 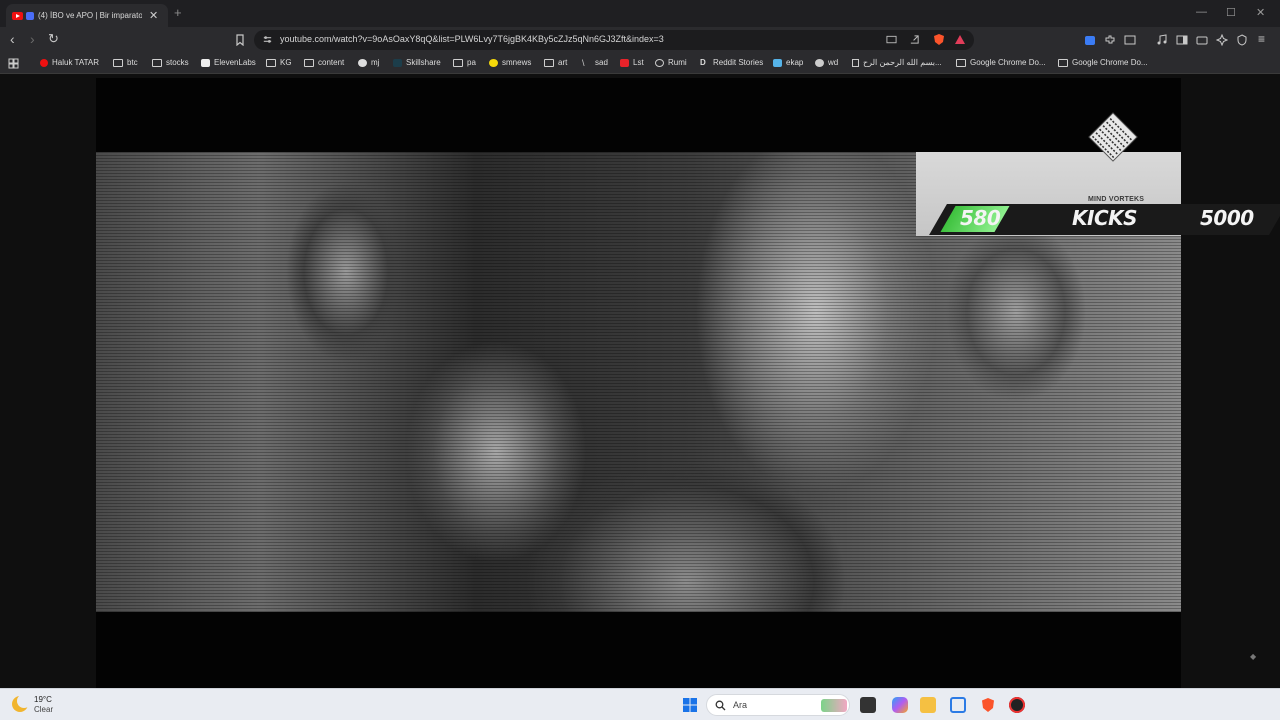 I want to click on globe-icon, so click(x=659, y=62).